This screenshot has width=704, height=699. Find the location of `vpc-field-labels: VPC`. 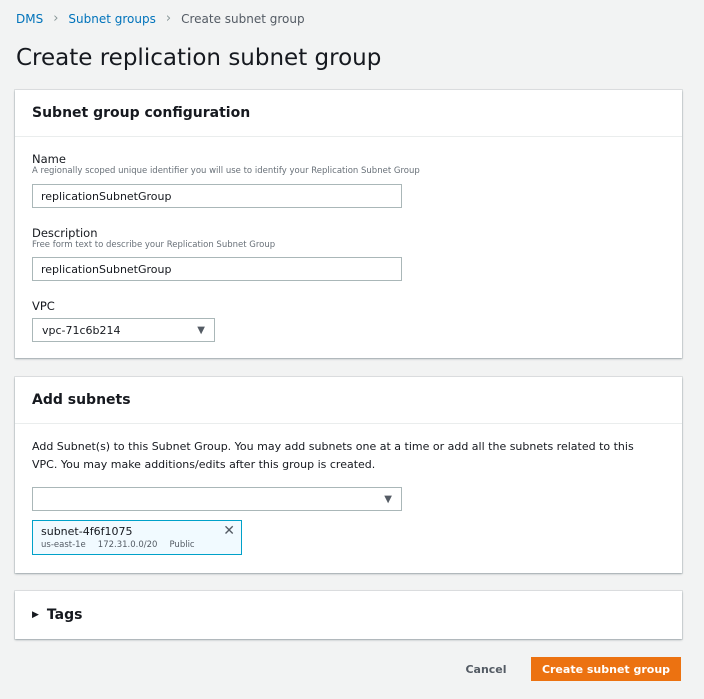

vpc-field-labels: VPC is located at coordinates (43, 306).